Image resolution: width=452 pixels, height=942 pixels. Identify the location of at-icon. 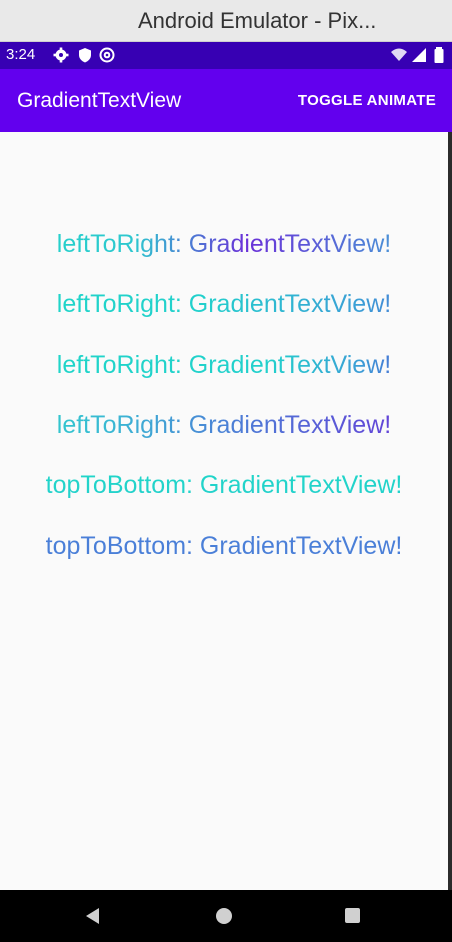
(107, 55).